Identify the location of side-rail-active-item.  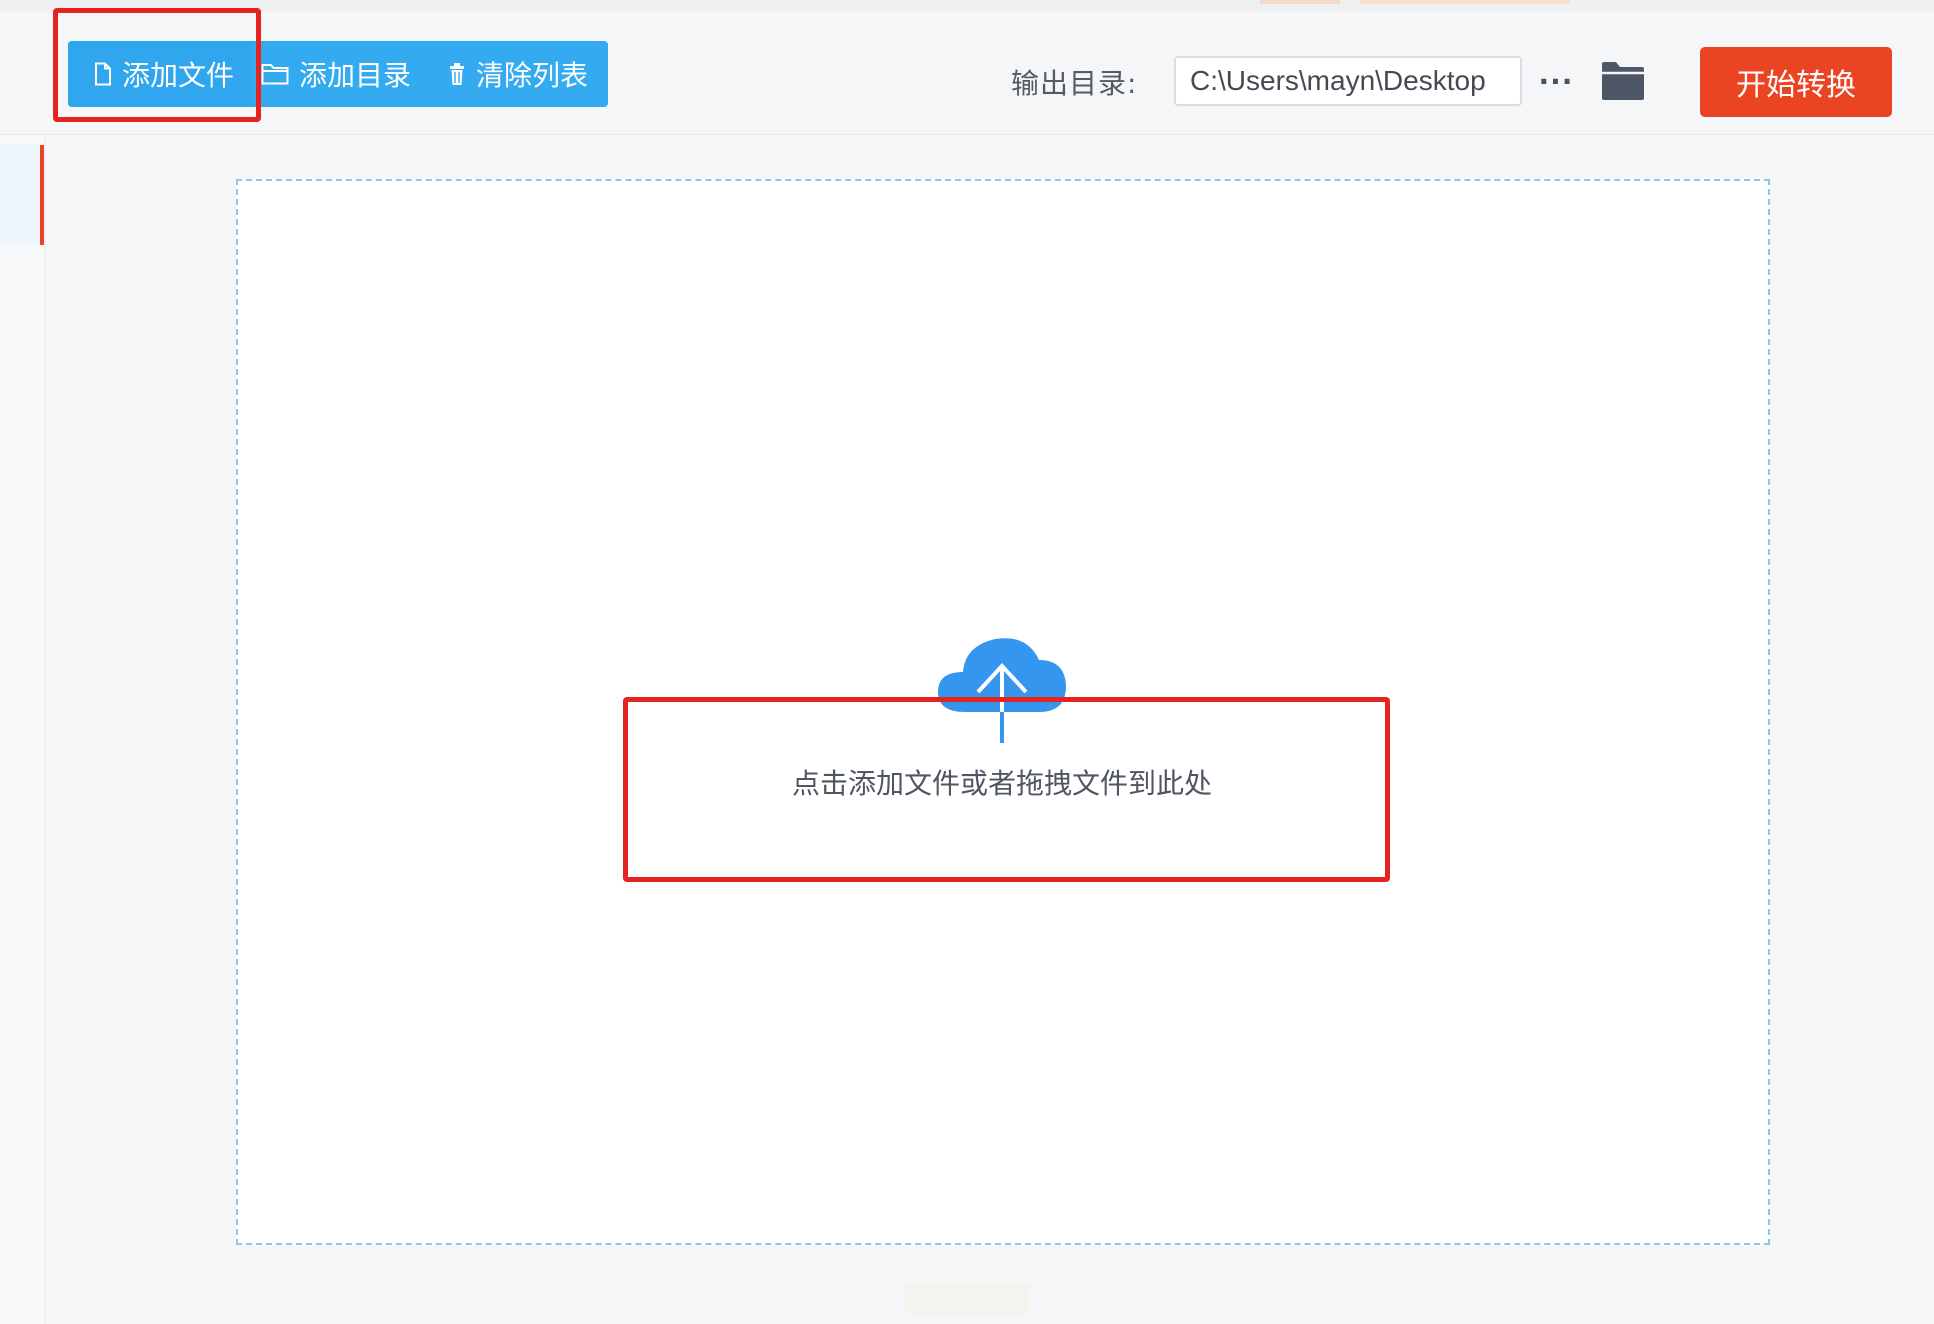
(22, 195).